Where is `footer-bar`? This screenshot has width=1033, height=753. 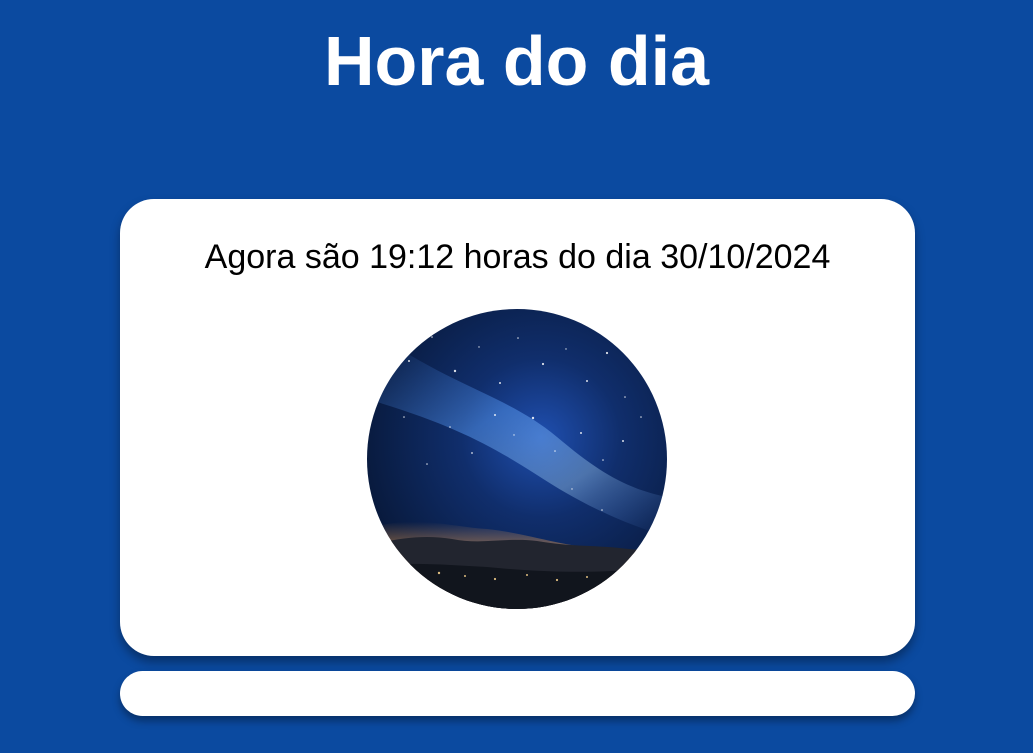 footer-bar is located at coordinates (517, 693).